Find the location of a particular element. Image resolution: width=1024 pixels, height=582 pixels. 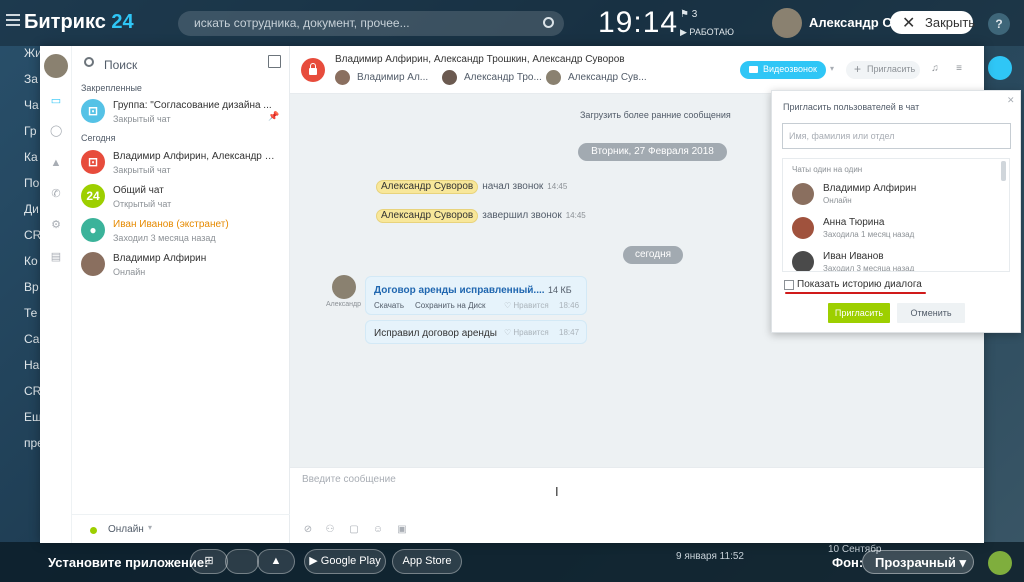

show-history-checkbox is located at coordinates (789, 285).